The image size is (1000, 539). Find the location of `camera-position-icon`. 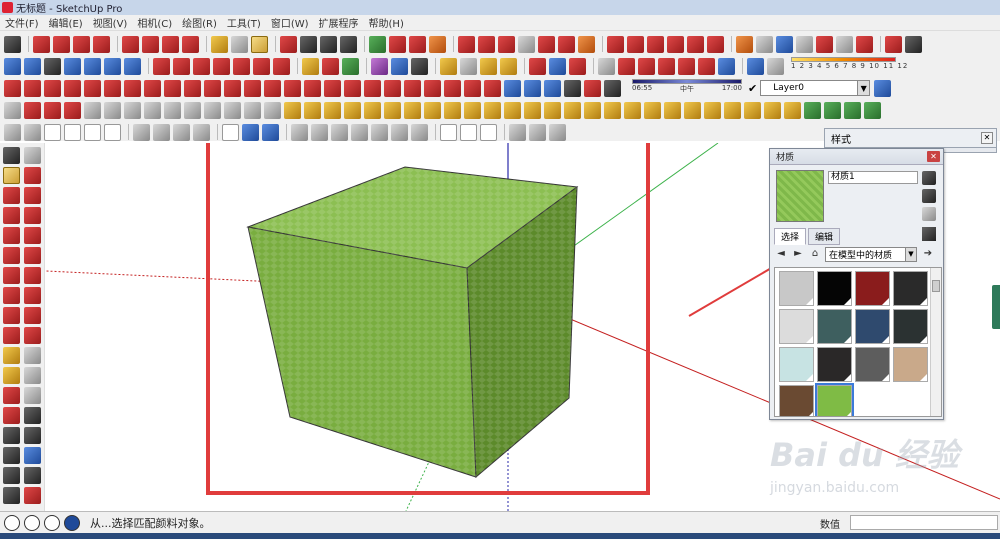

camera-position-icon is located at coordinates (250, 132).